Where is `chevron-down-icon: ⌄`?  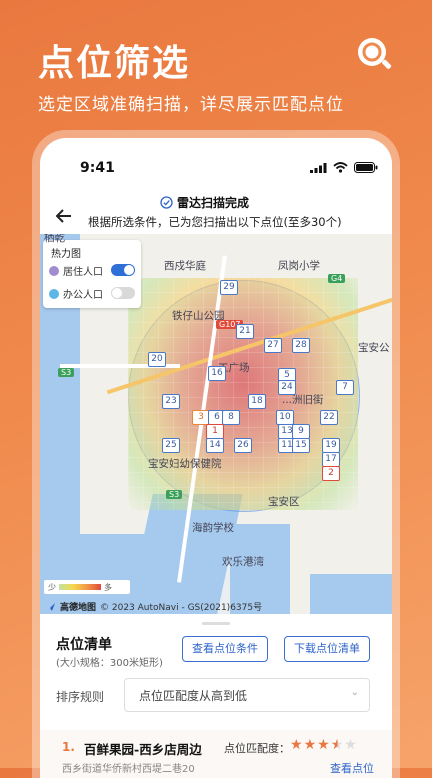 chevron-down-icon: ⌄ is located at coordinates (354, 692).